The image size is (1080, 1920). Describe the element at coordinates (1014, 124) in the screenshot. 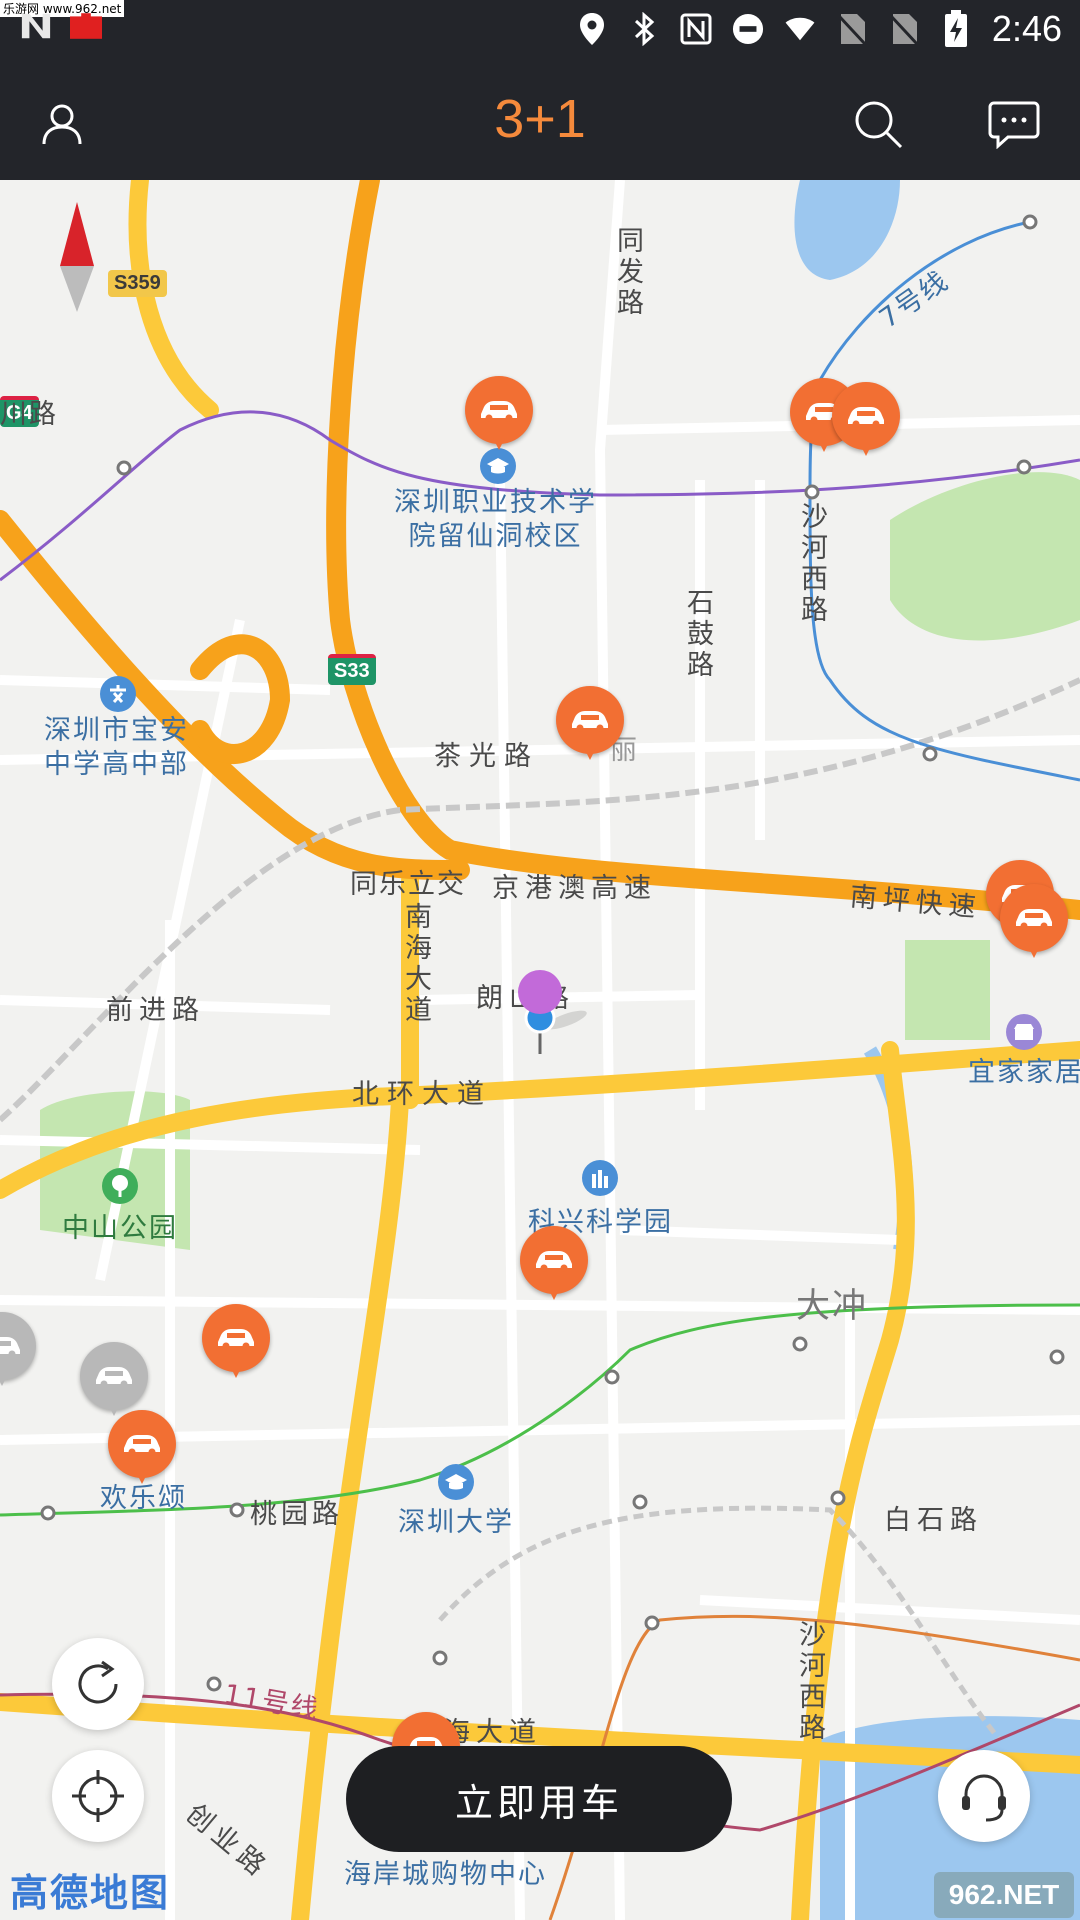

I see `message-icon` at that location.